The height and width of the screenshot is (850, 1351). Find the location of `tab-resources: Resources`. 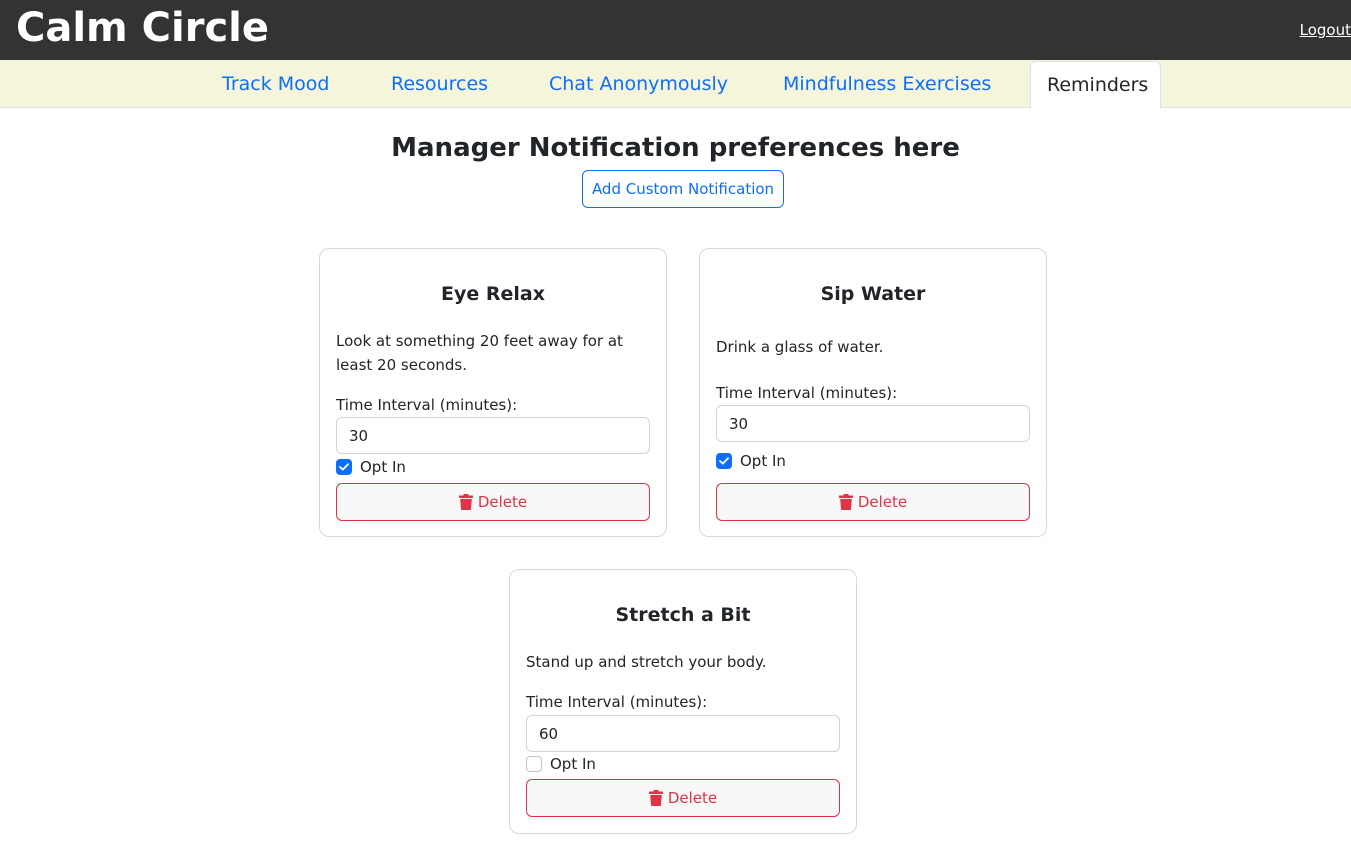

tab-resources: Resources is located at coordinates (439, 84).